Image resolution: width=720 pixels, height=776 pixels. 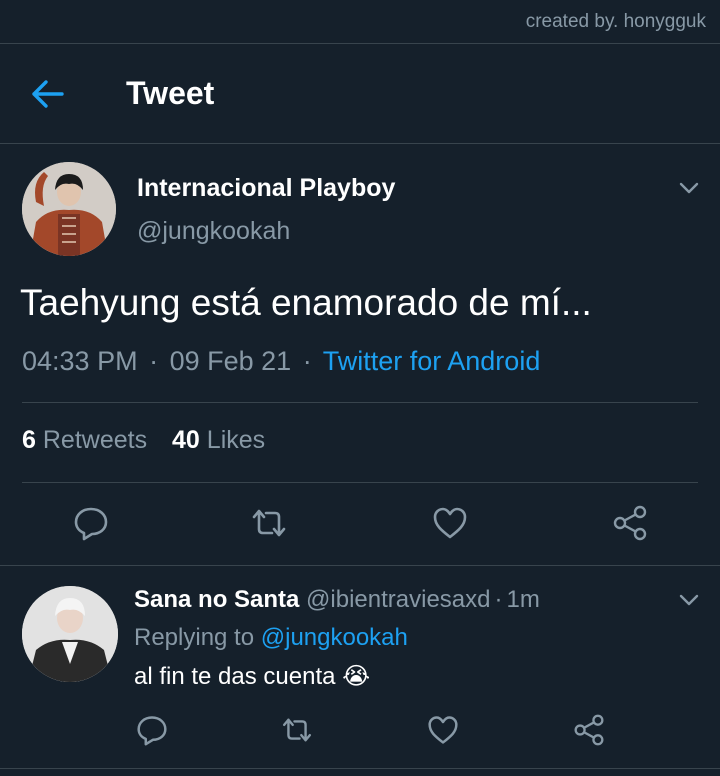 What do you see at coordinates (216, 599) in the screenshot?
I see `reply-author-name: Sana no Santa` at bounding box center [216, 599].